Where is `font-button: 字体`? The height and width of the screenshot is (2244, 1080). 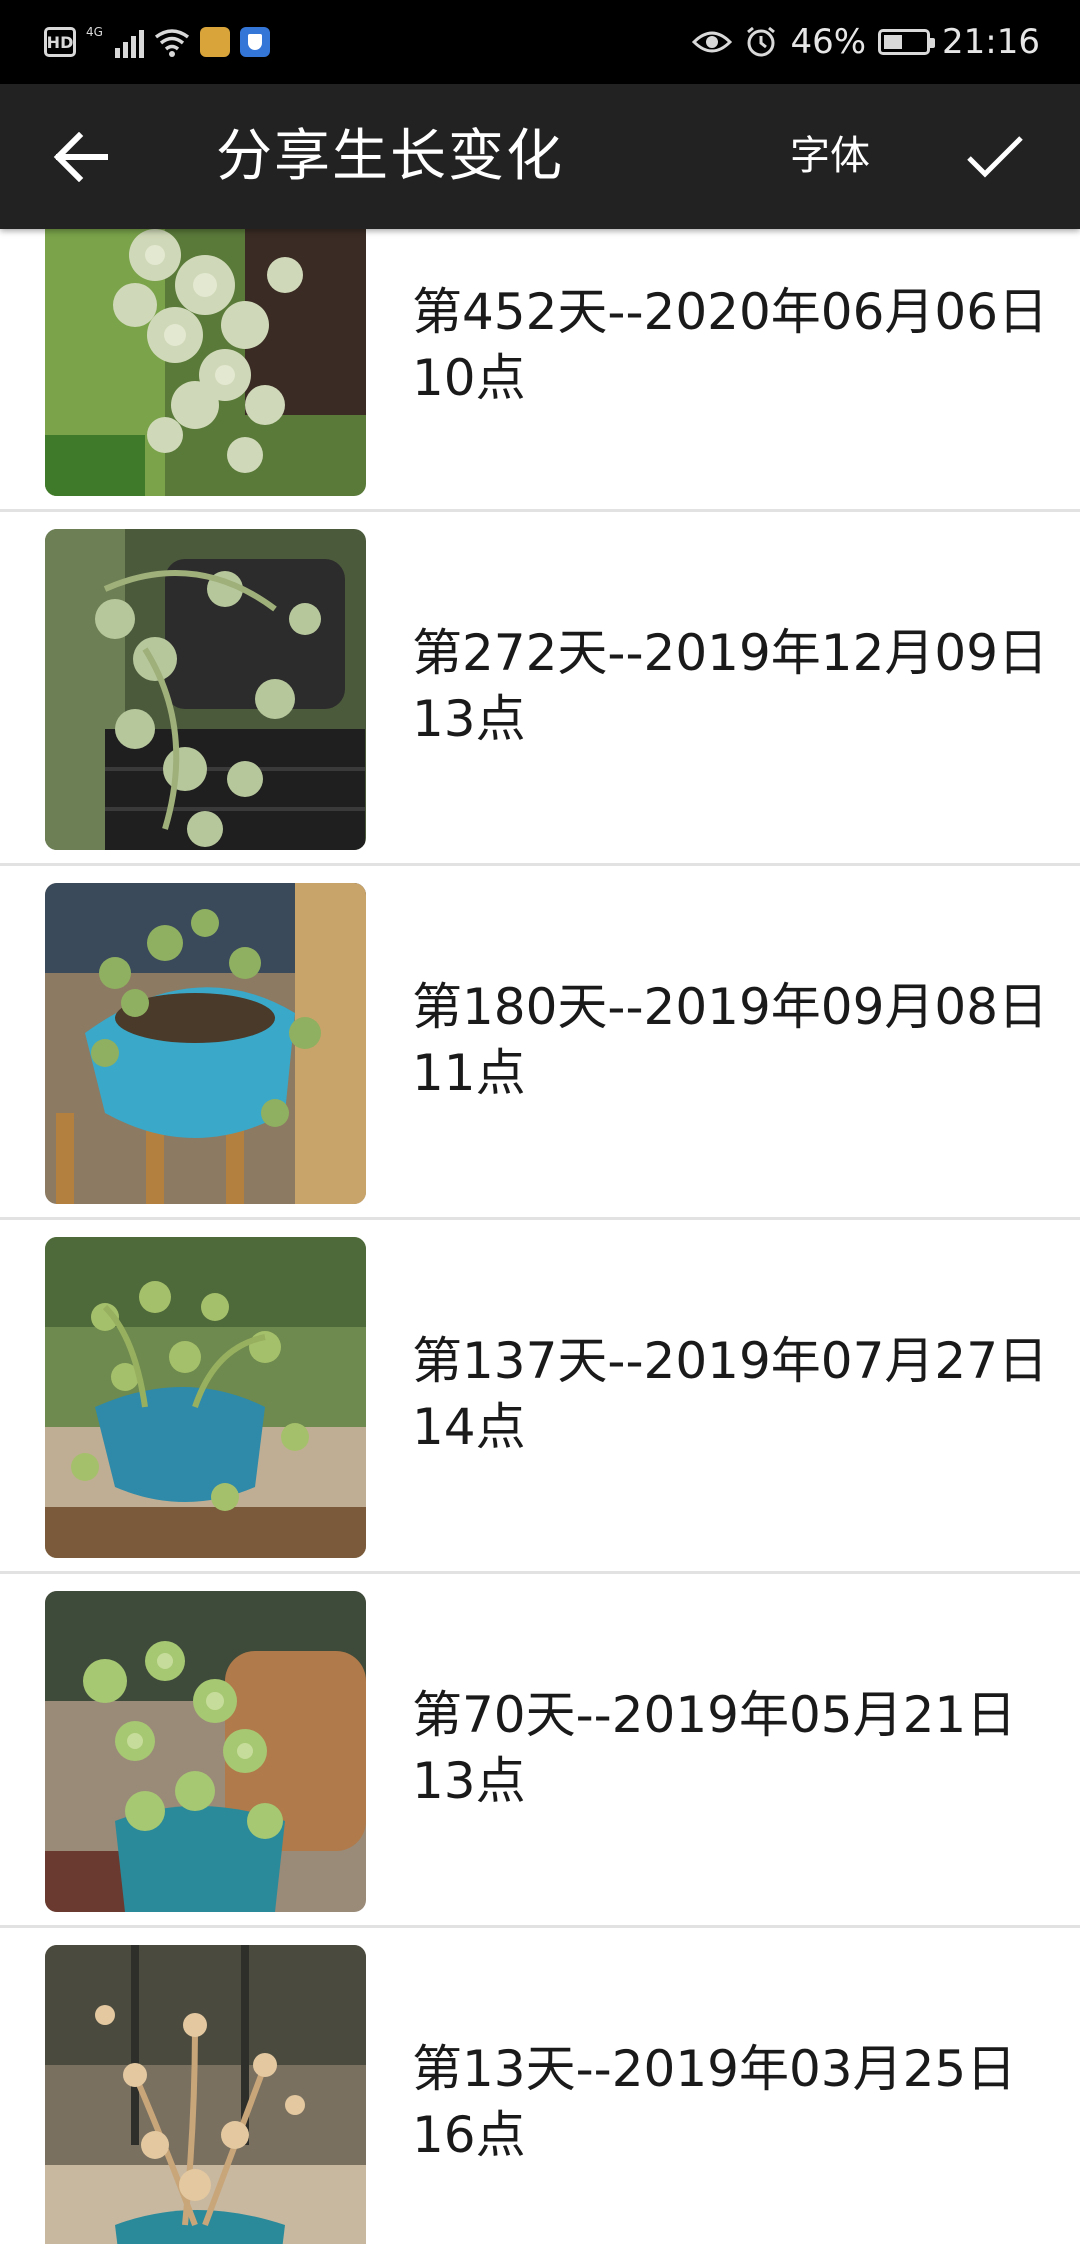
font-button: 字体 is located at coordinates (830, 156).